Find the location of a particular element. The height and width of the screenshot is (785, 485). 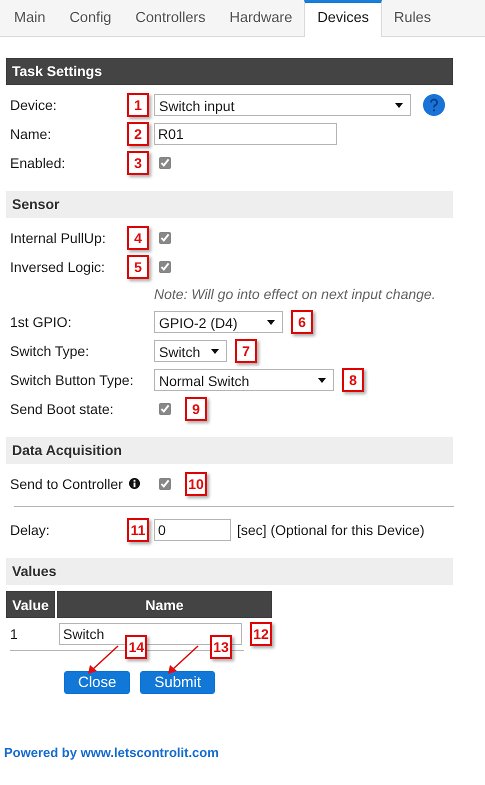

callout-number: 10 is located at coordinates (196, 484).